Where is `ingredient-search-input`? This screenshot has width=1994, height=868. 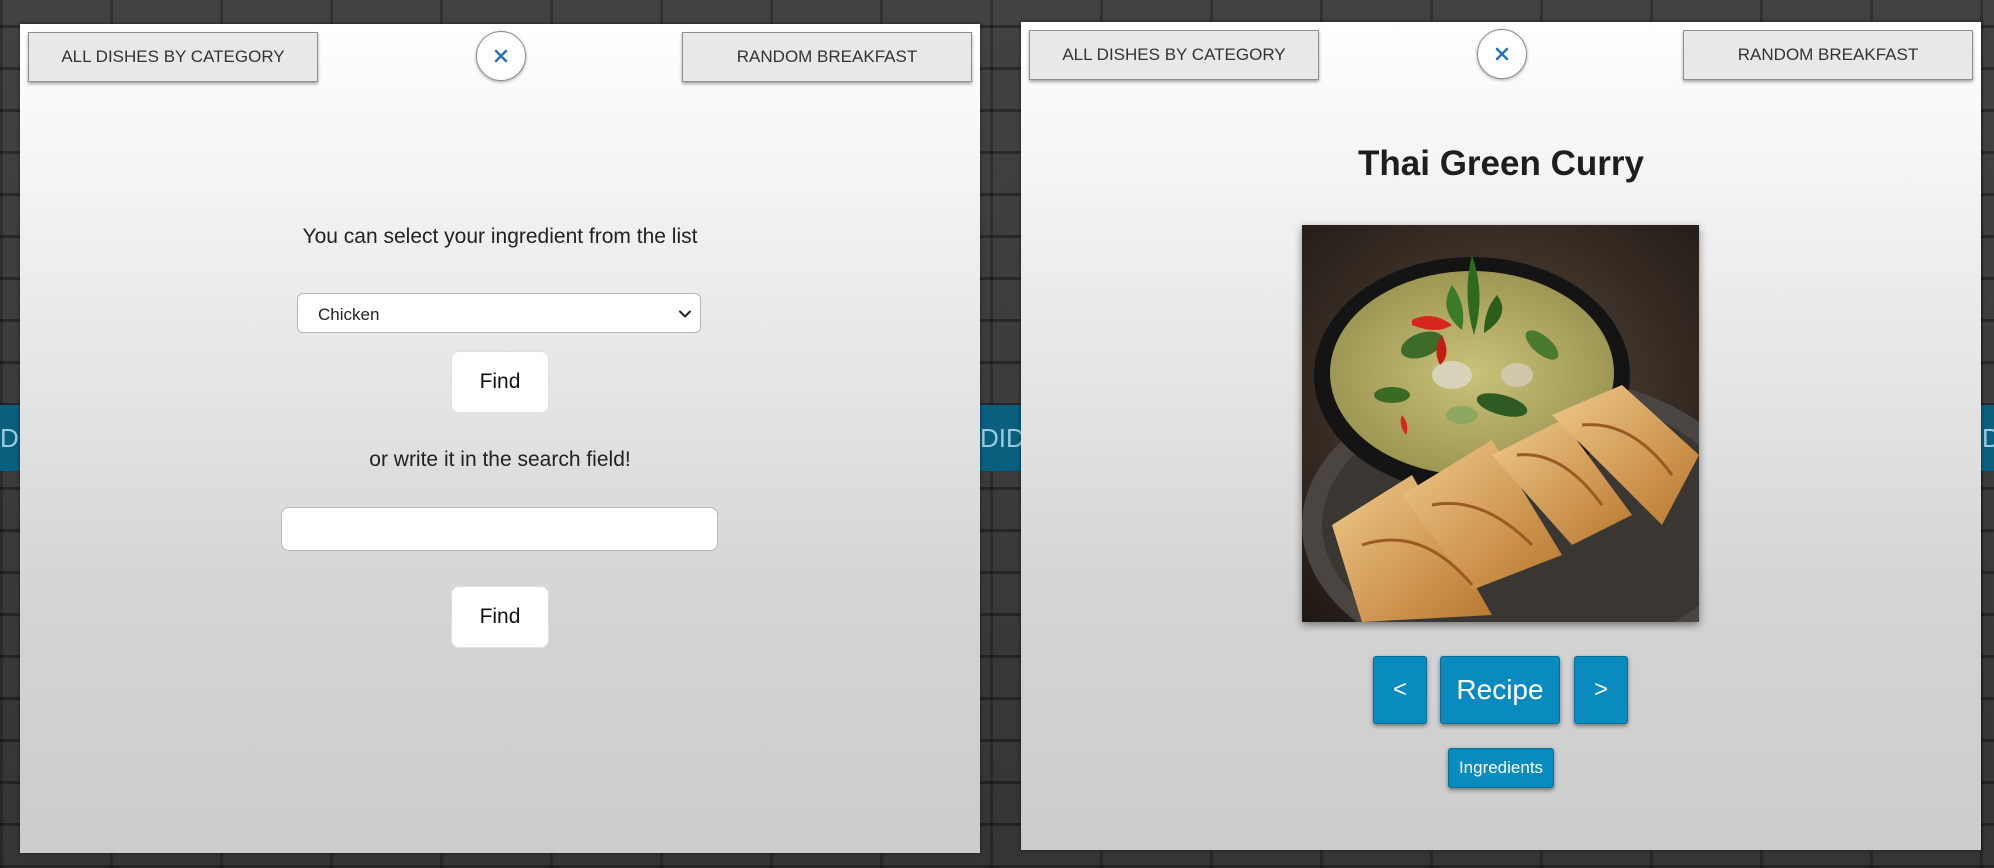 ingredient-search-input is located at coordinates (499, 529).